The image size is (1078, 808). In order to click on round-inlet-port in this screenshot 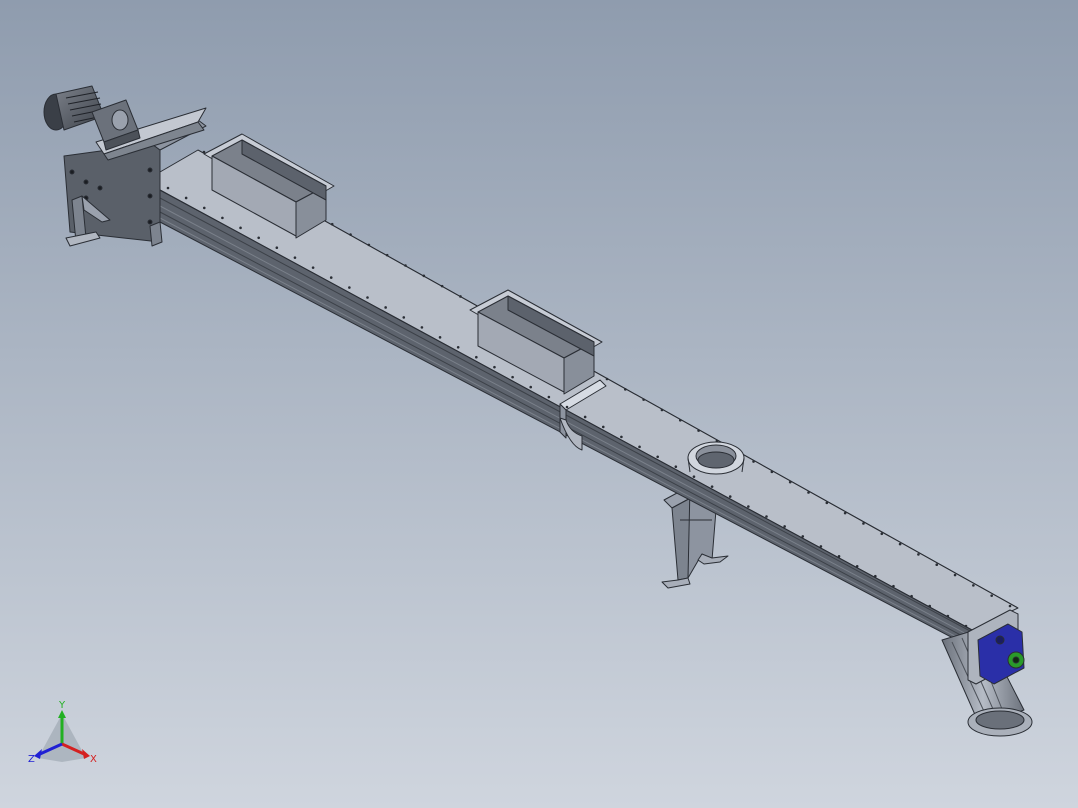, I will do `click(716, 458)`.